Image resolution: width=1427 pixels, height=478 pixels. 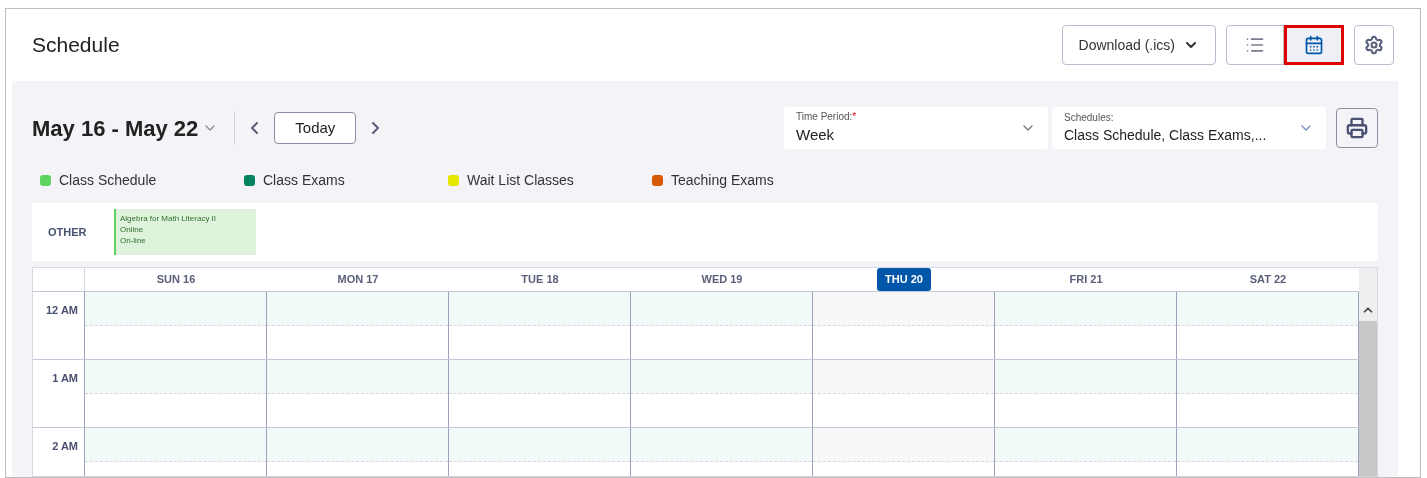 What do you see at coordinates (304, 180) in the screenshot?
I see `legend-label: Class Exams` at bounding box center [304, 180].